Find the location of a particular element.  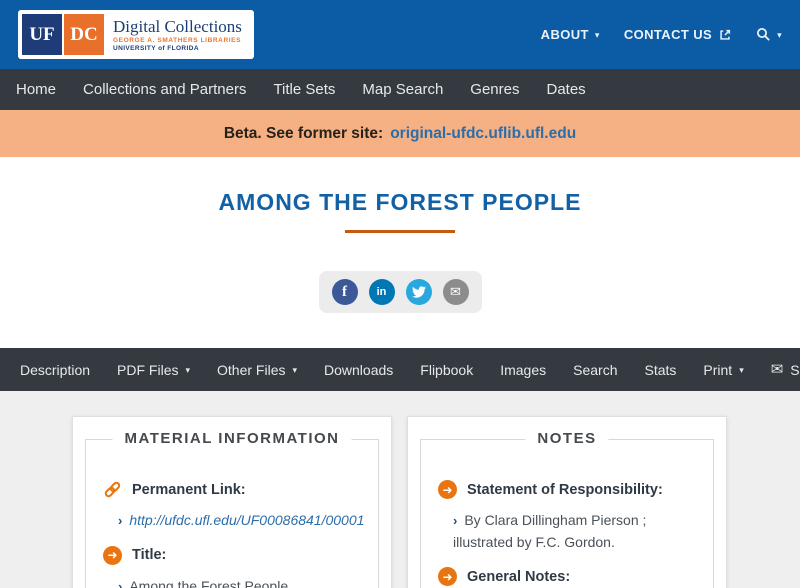

notes-title: NOTES is located at coordinates (567, 438).